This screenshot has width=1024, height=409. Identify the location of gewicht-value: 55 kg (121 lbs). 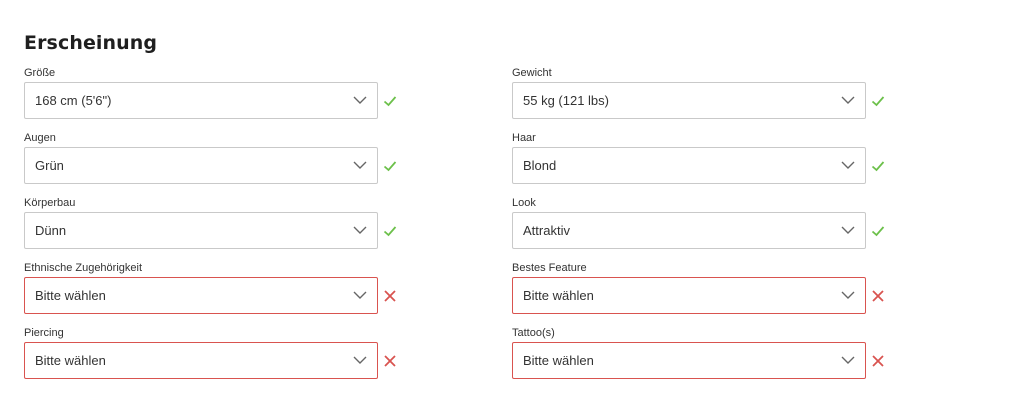
(566, 100).